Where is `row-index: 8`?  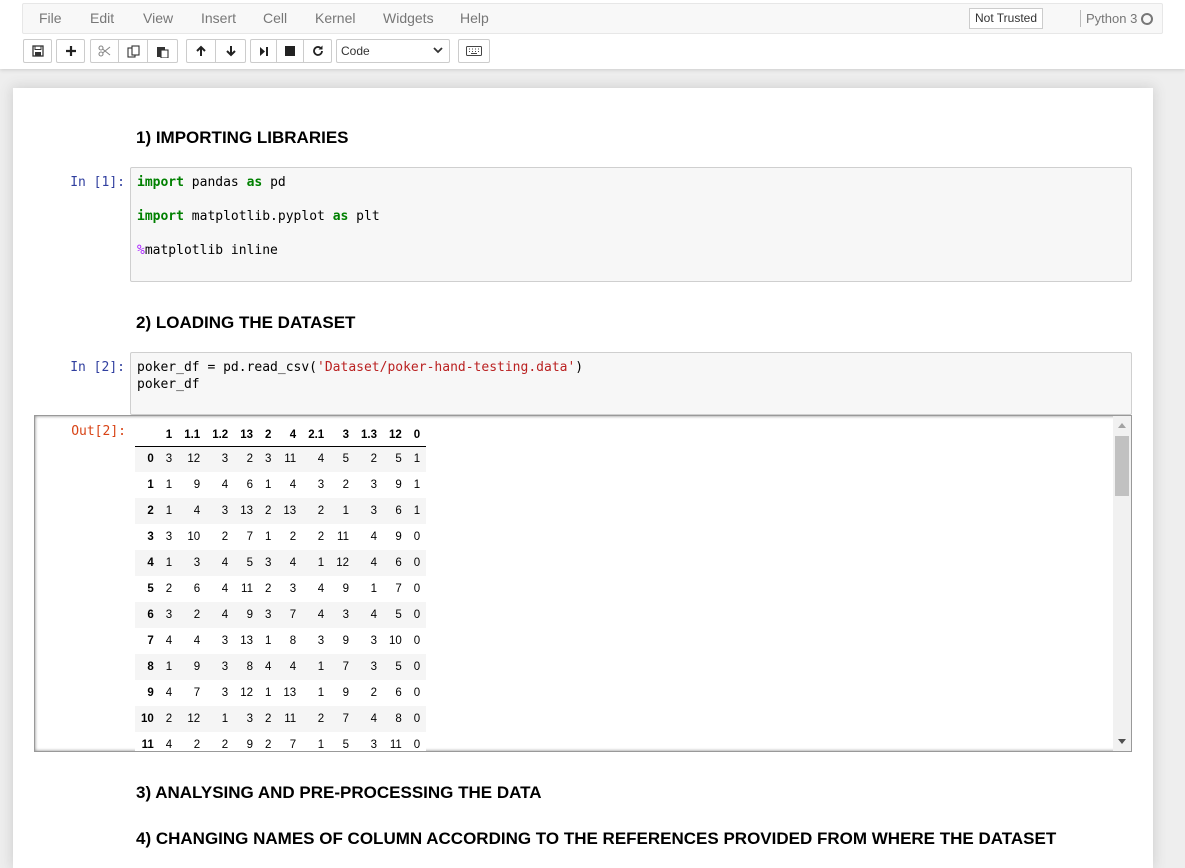
row-index: 8 is located at coordinates (150, 667).